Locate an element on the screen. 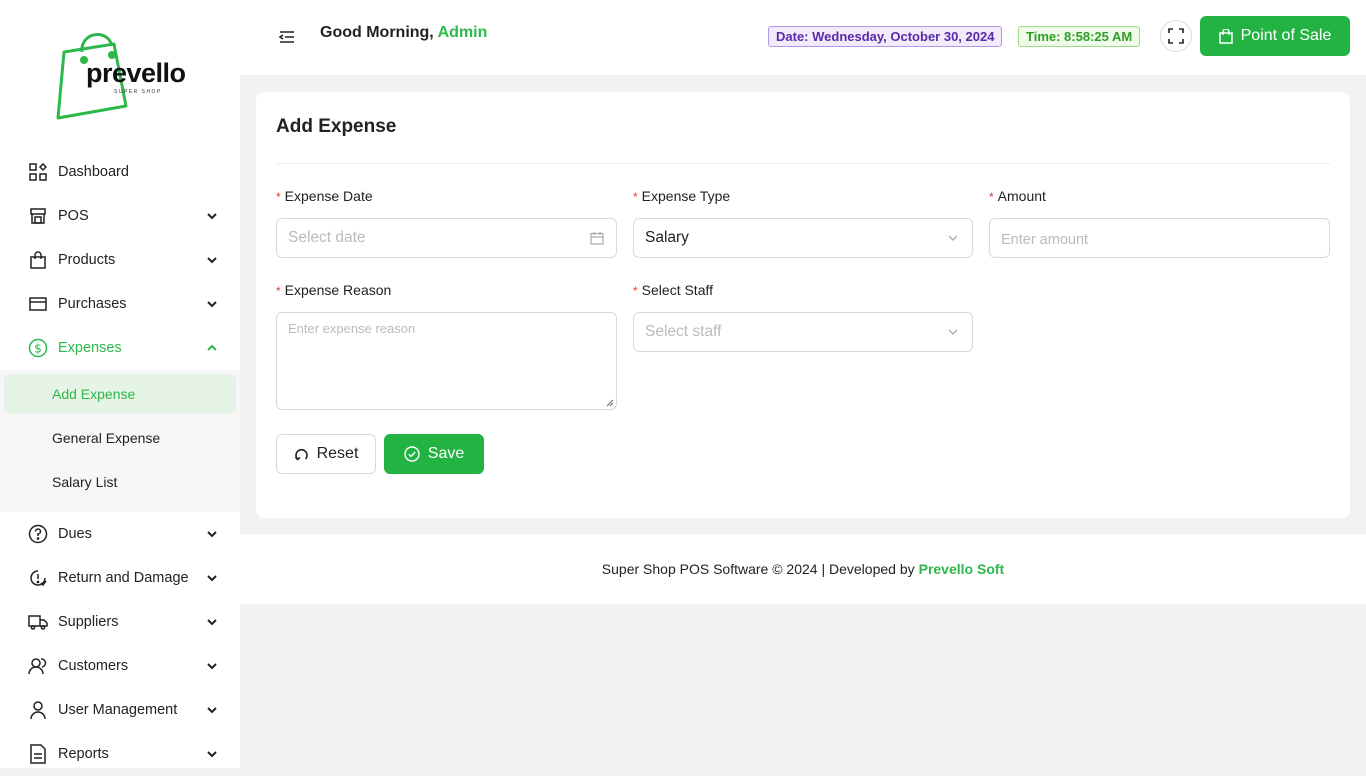  amount-placeholder: Enter amount is located at coordinates (1045, 240).